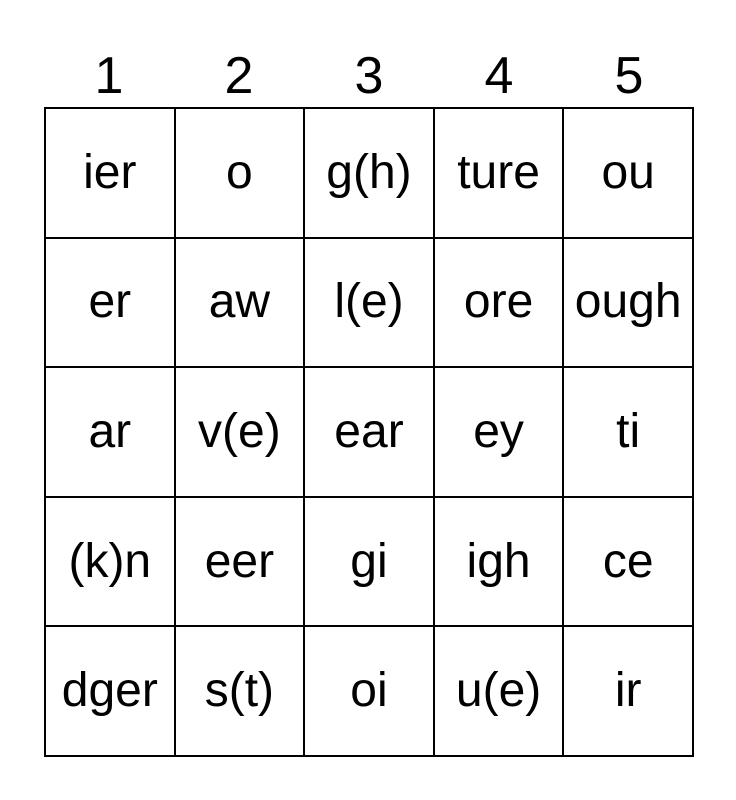 This screenshot has height=800, width=736. I want to click on bingo-cell-label: gi, so click(369, 561).